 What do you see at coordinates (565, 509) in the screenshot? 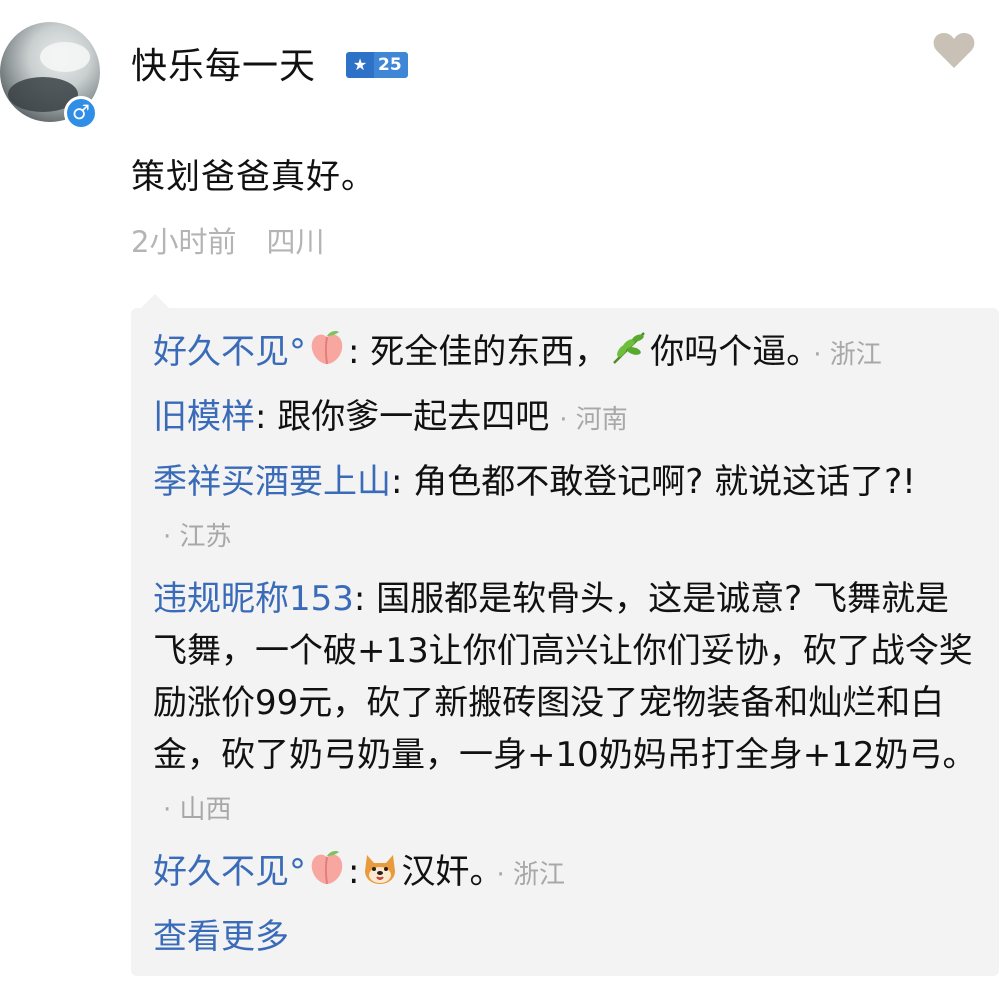
I see `reply-item: 季祥买酒要上山: 角色都不敢登记啊? 就说这话了?! · 江苏` at bounding box center [565, 509].